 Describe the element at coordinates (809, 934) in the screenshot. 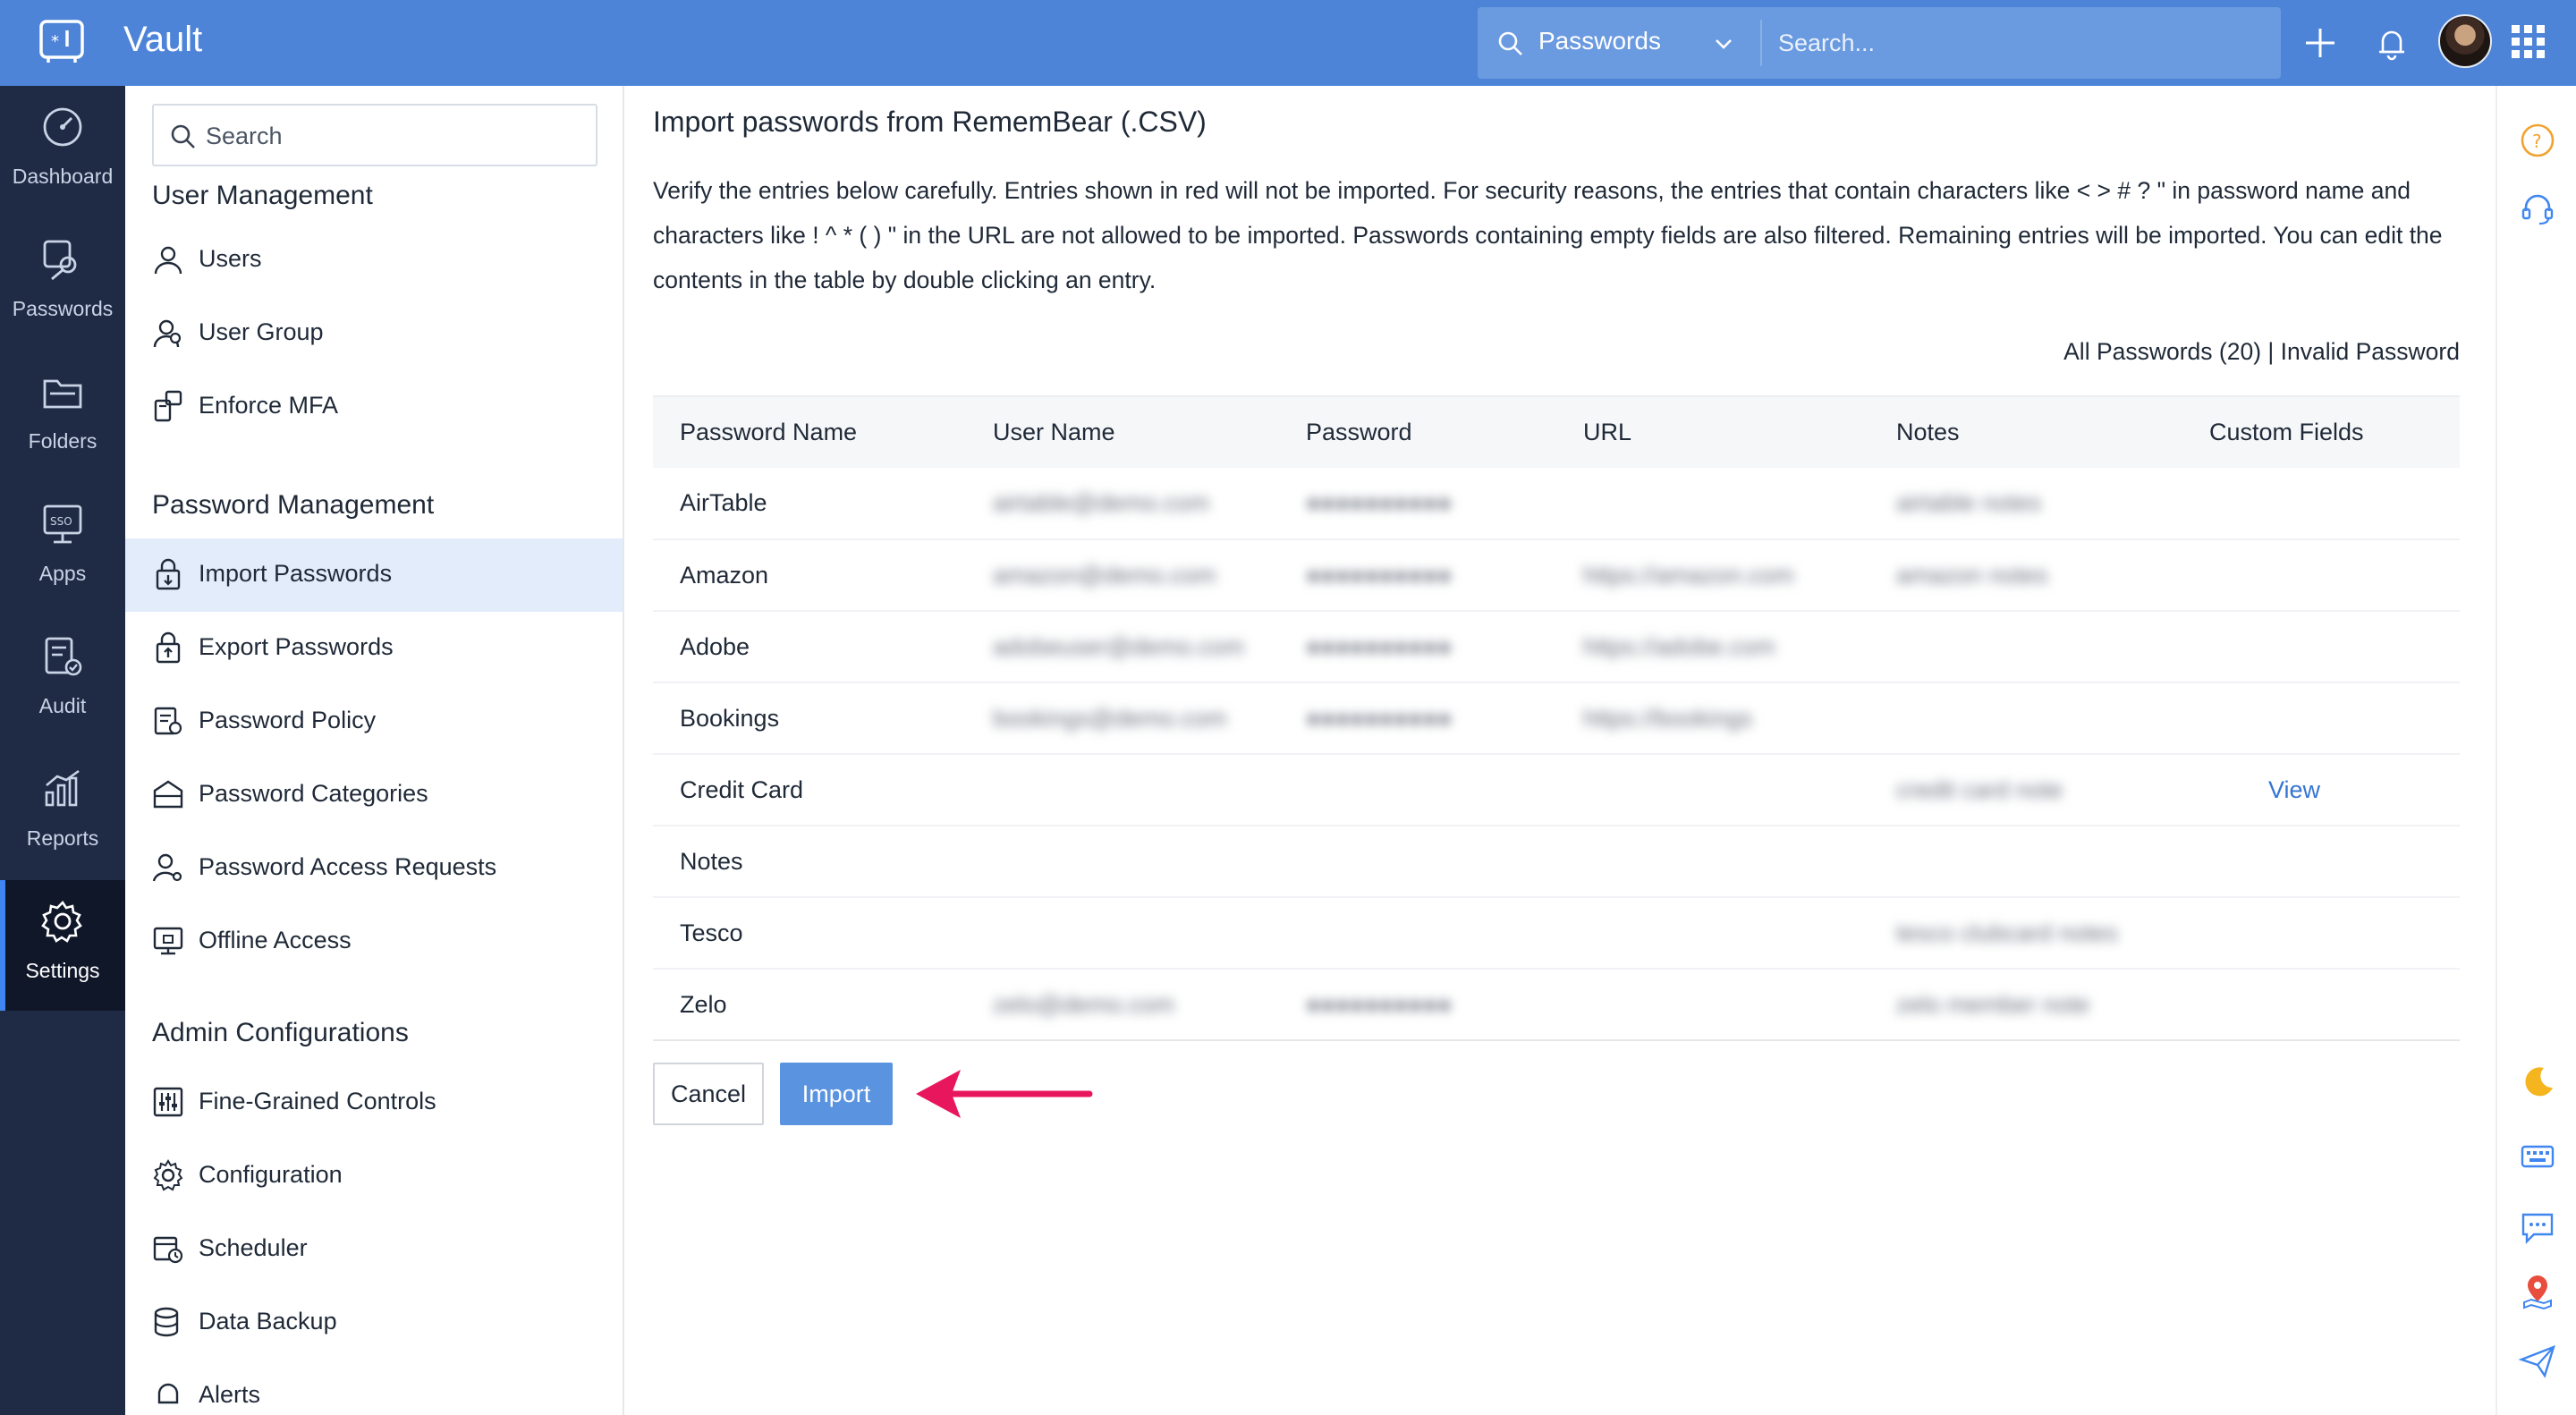

I see `row-password-name: Tesco` at that location.